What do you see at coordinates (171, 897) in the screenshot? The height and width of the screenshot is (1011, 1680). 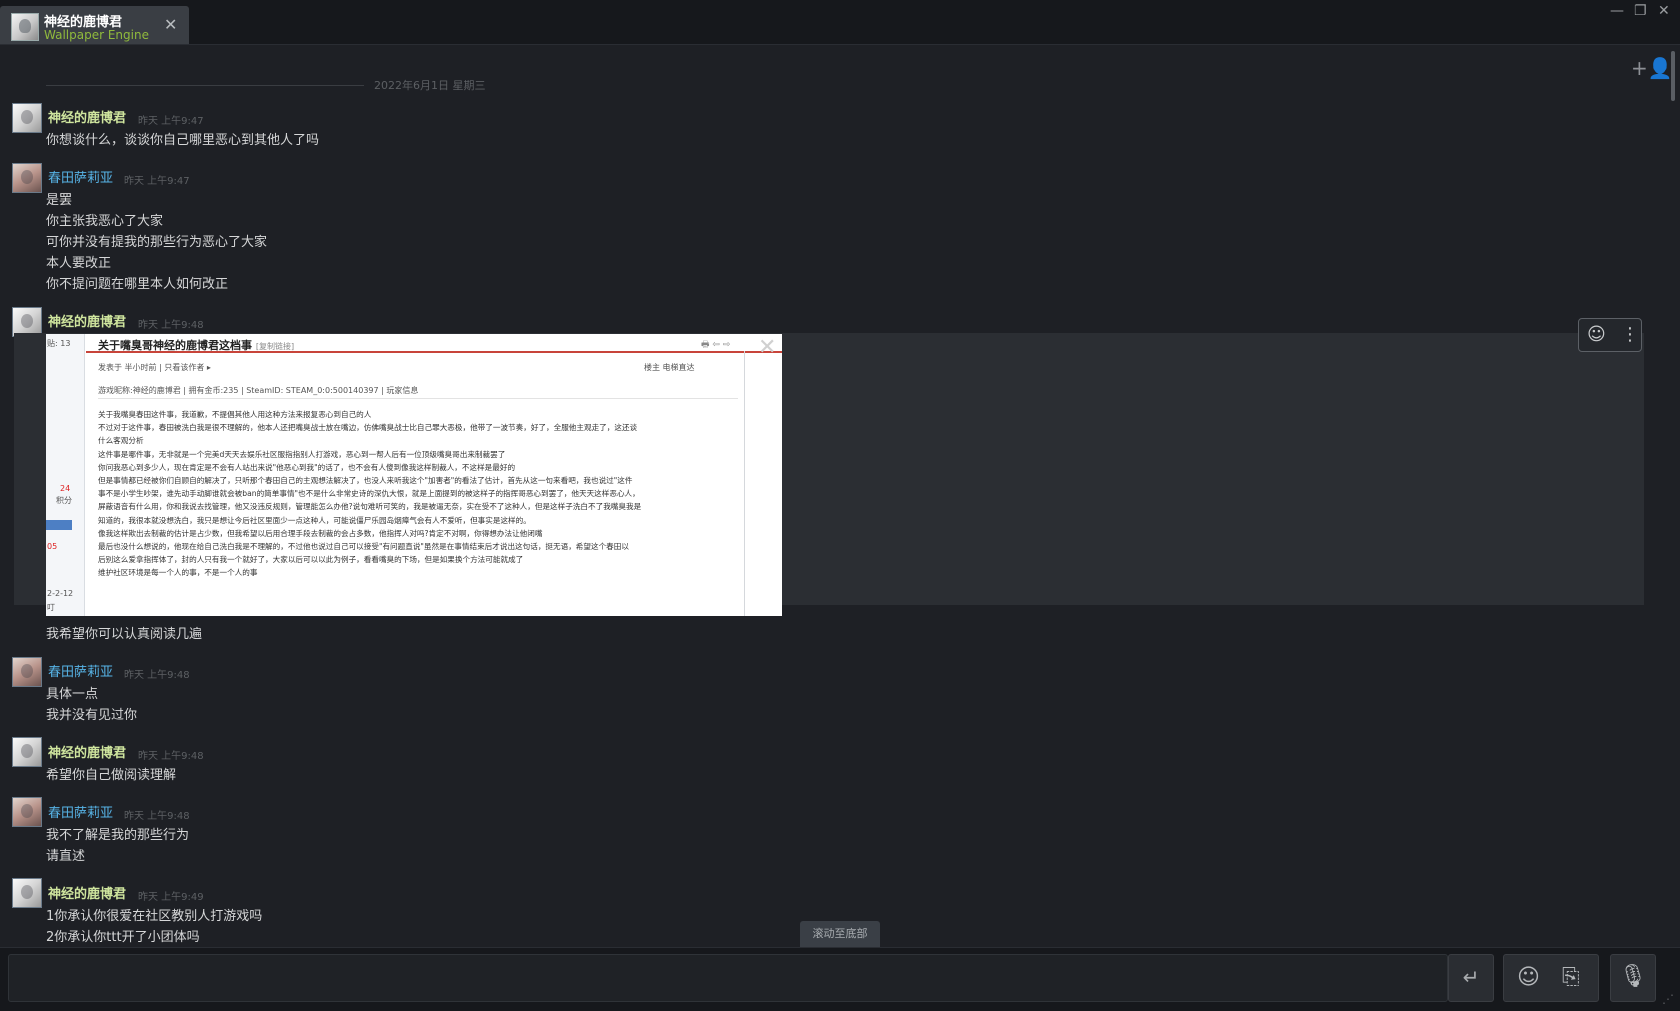 I see `message-time: 昨天 上午9:49` at bounding box center [171, 897].